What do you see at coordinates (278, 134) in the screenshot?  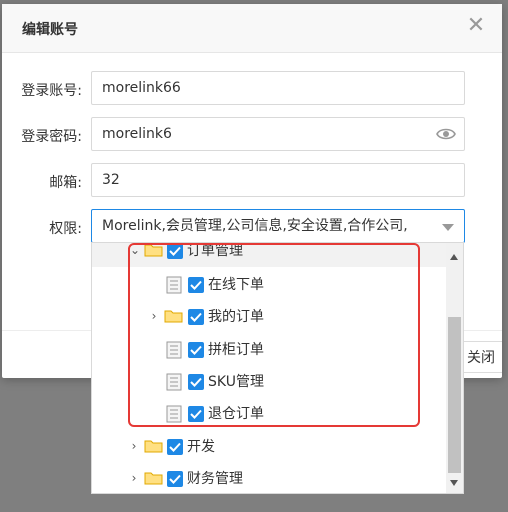 I see `password-input: morelink6` at bounding box center [278, 134].